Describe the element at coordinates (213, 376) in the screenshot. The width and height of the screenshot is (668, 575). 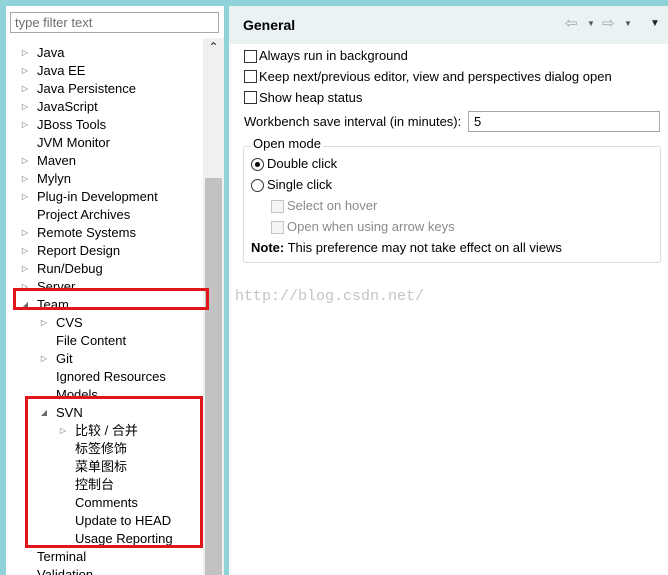
I see `scrollbar-thumb` at that location.